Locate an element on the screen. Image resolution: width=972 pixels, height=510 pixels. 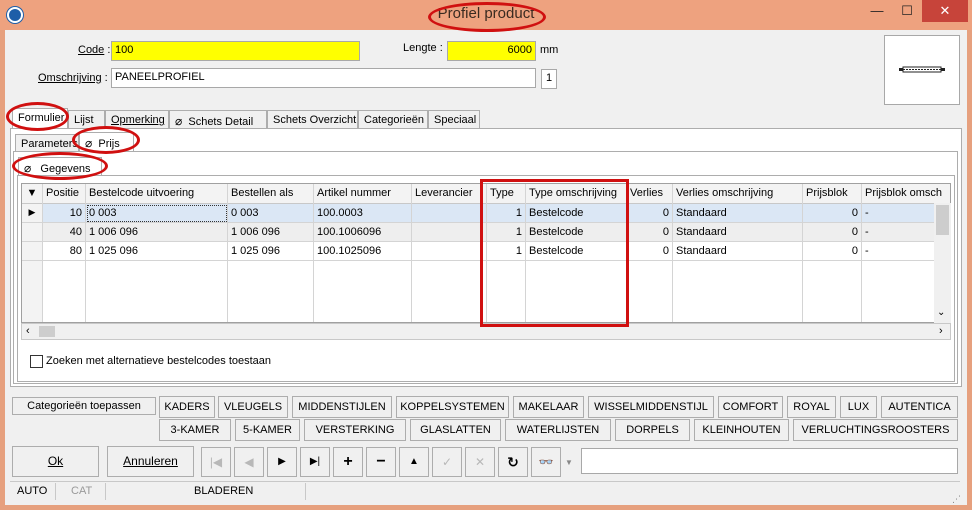
col-prijsblok: Prijsblok is located at coordinates (832, 194).